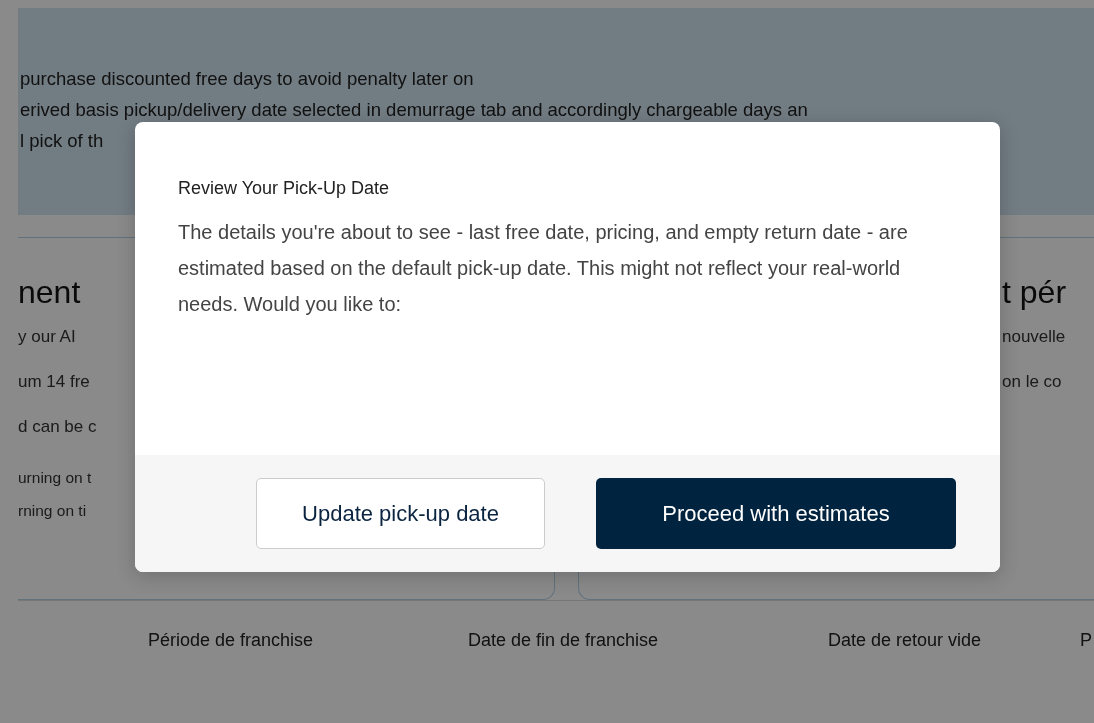 This screenshot has height=723, width=1094. I want to click on banner-text: l pick of th, so click(61, 141).